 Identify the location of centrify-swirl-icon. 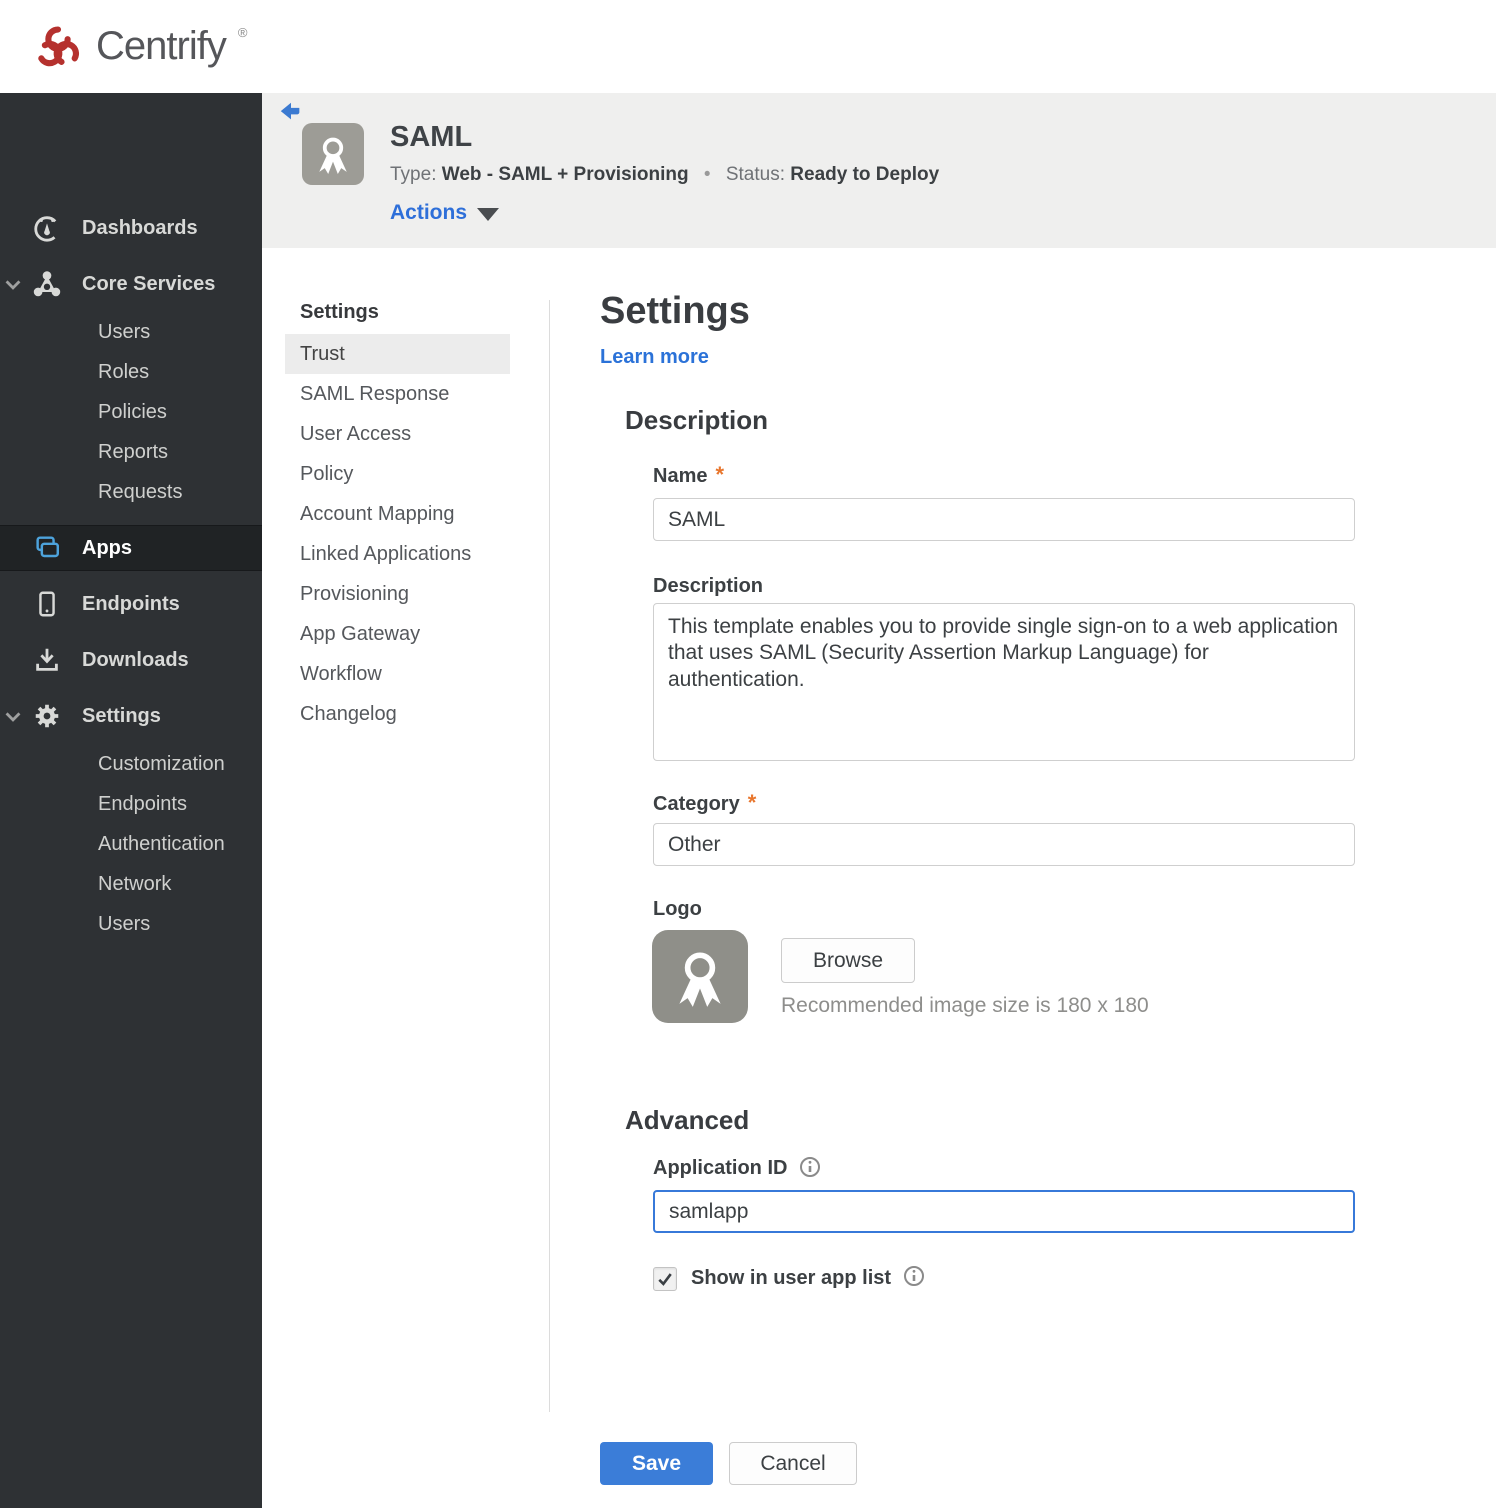
(58, 45).